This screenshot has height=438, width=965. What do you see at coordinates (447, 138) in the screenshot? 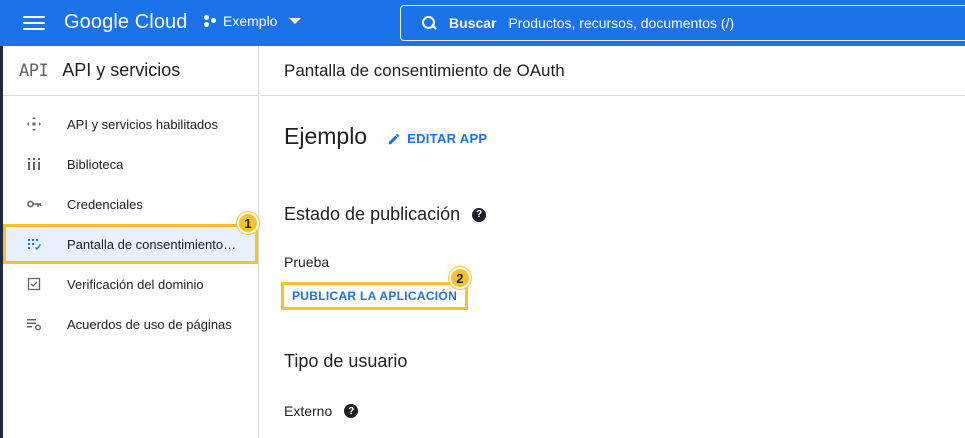
I see `edit-app-label: EDITAR APP` at bounding box center [447, 138].